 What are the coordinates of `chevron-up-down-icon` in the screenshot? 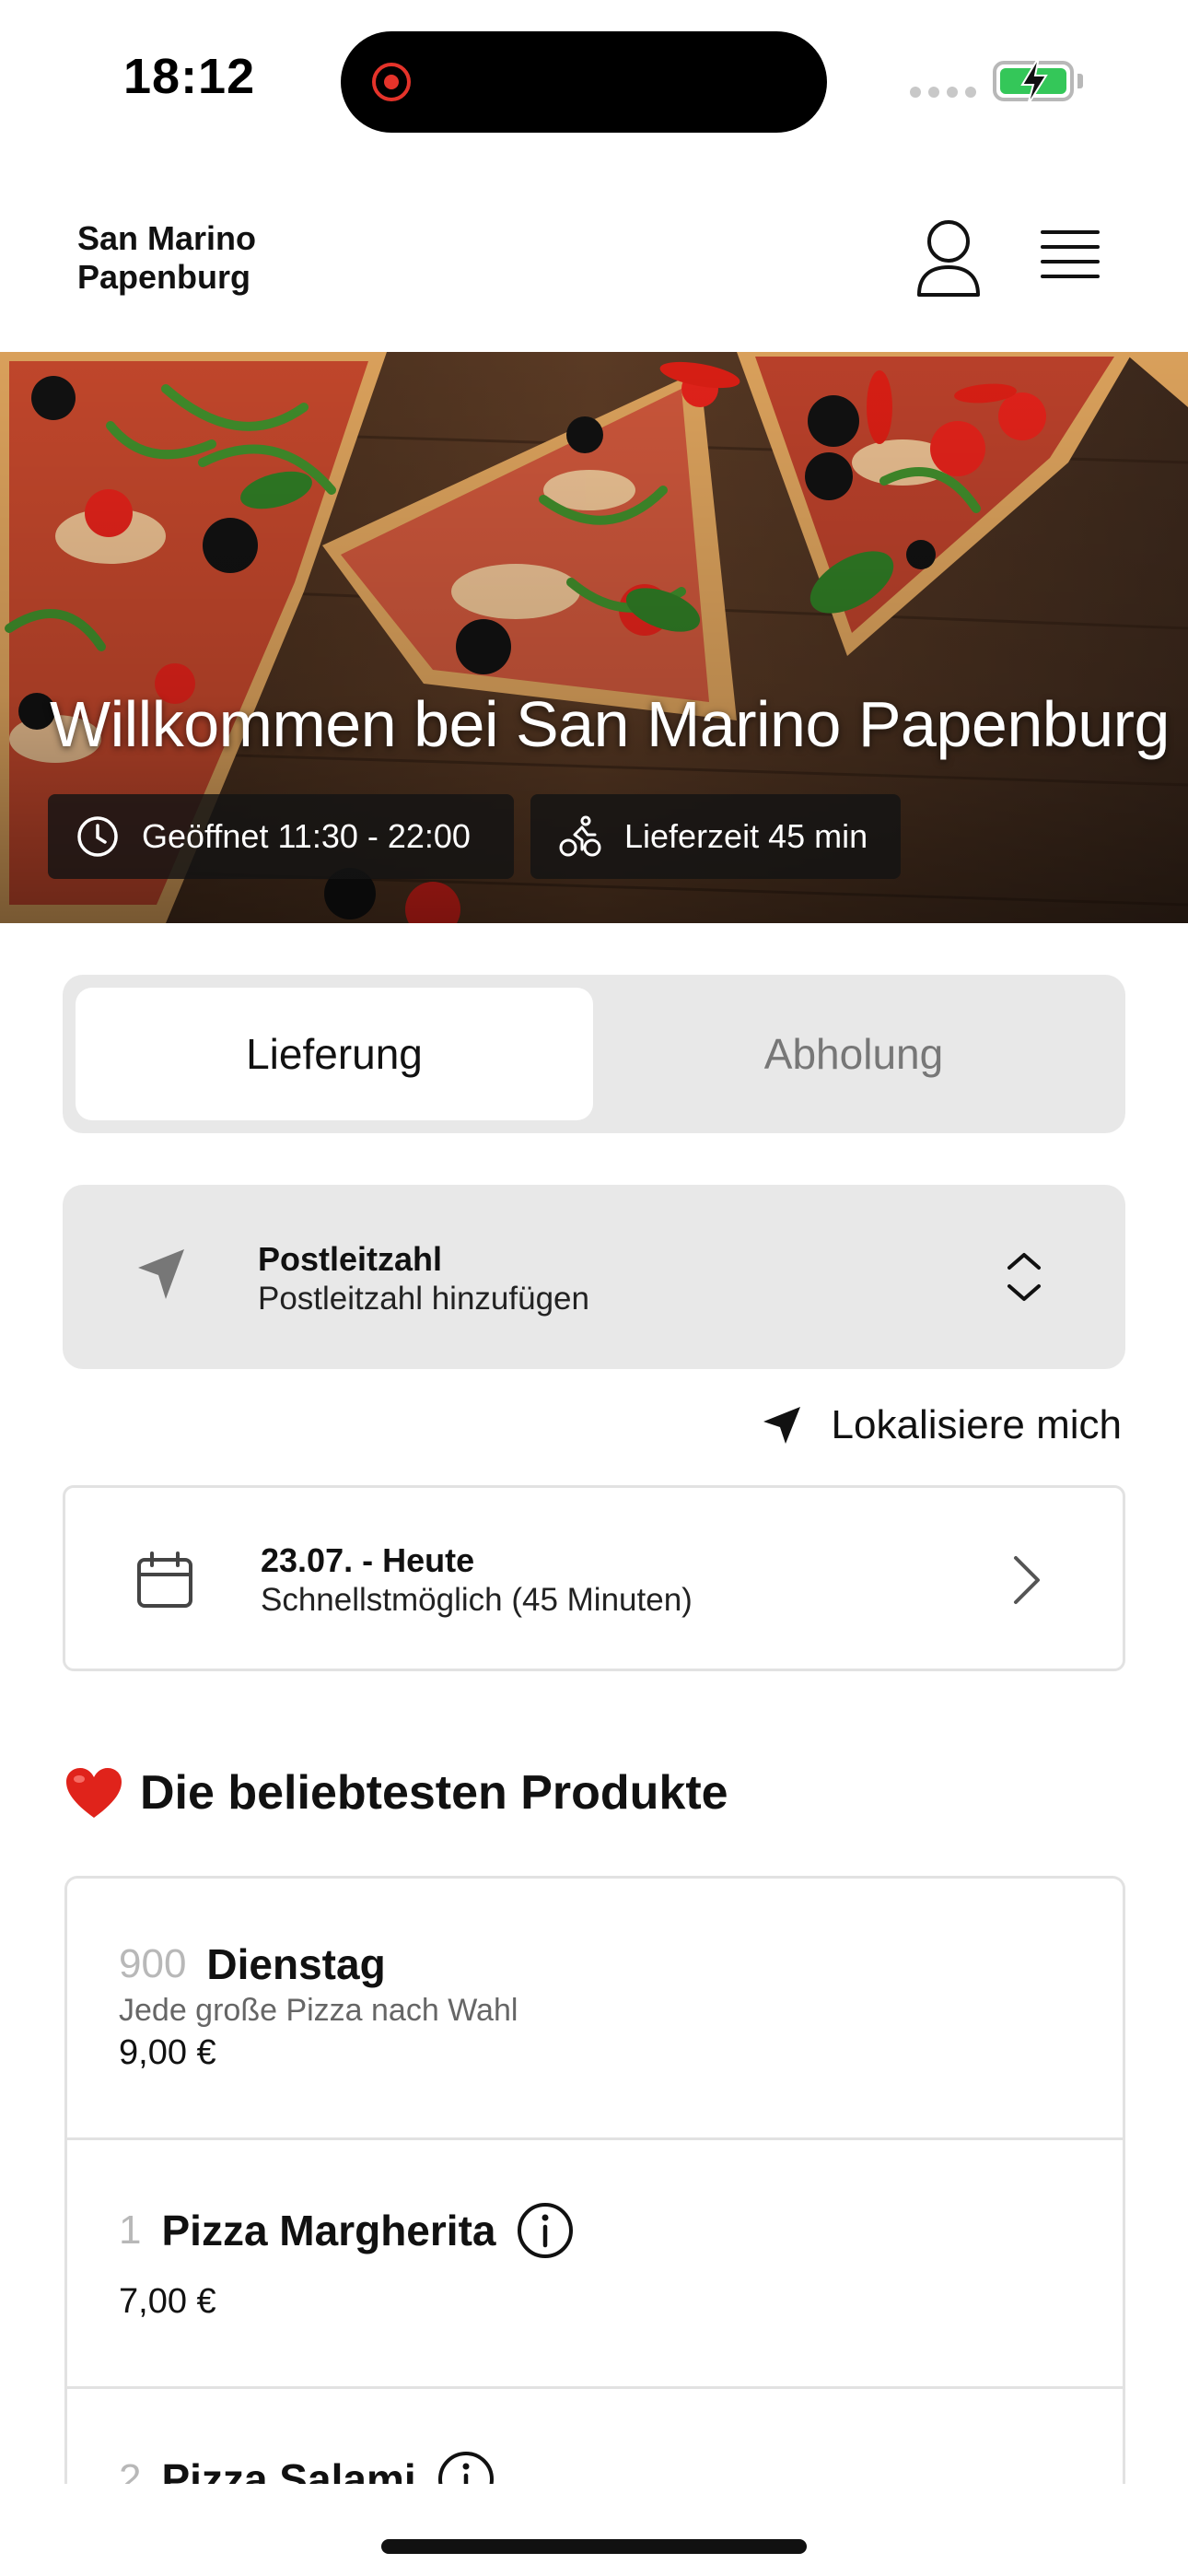 It's located at (1024, 1277).